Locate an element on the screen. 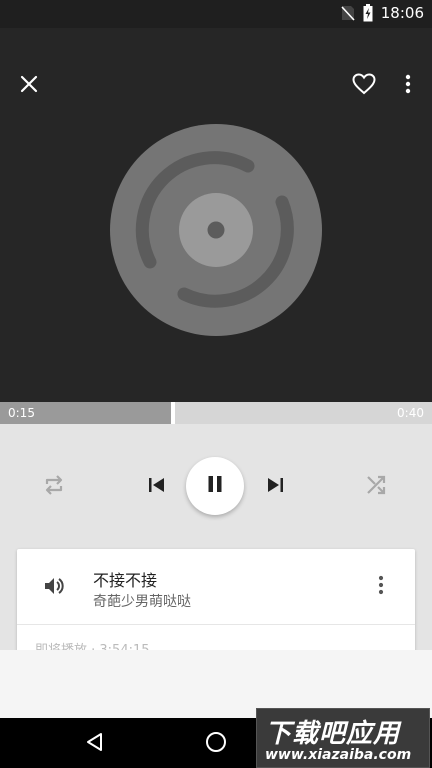 Image resolution: width=432 pixels, height=768 pixels. back-triangle-icon is located at coordinates (95, 744).